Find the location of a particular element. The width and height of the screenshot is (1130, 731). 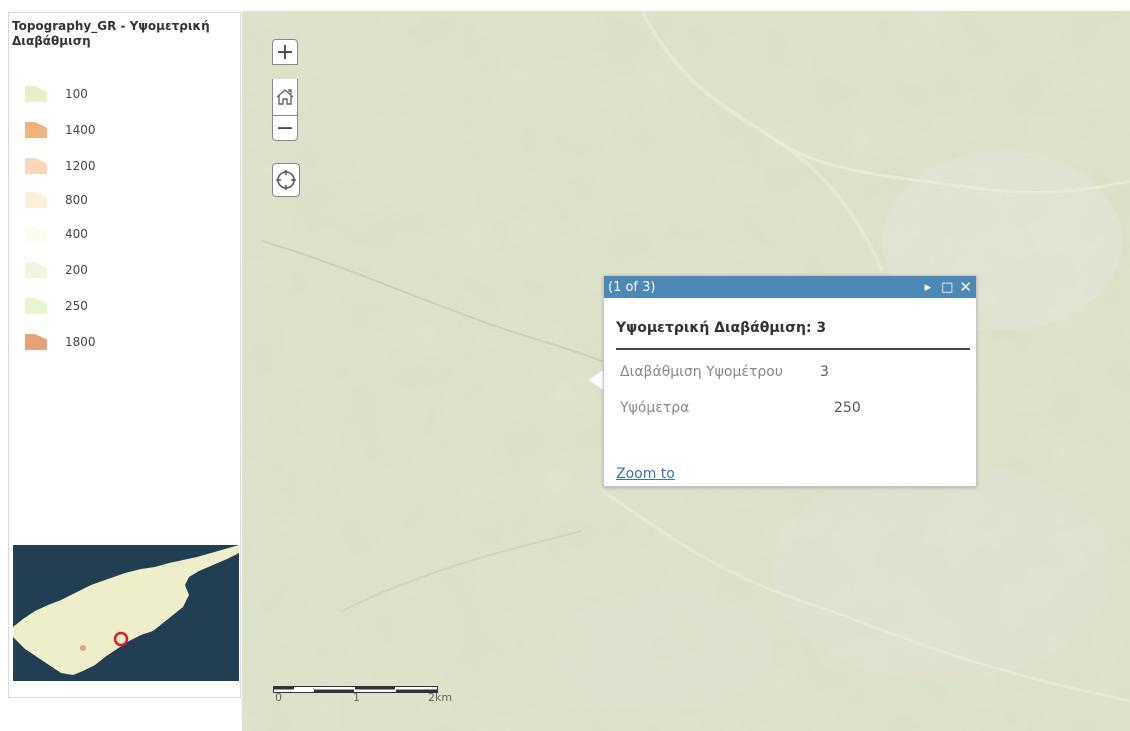

zoom-out-button: − is located at coordinates (285, 128).